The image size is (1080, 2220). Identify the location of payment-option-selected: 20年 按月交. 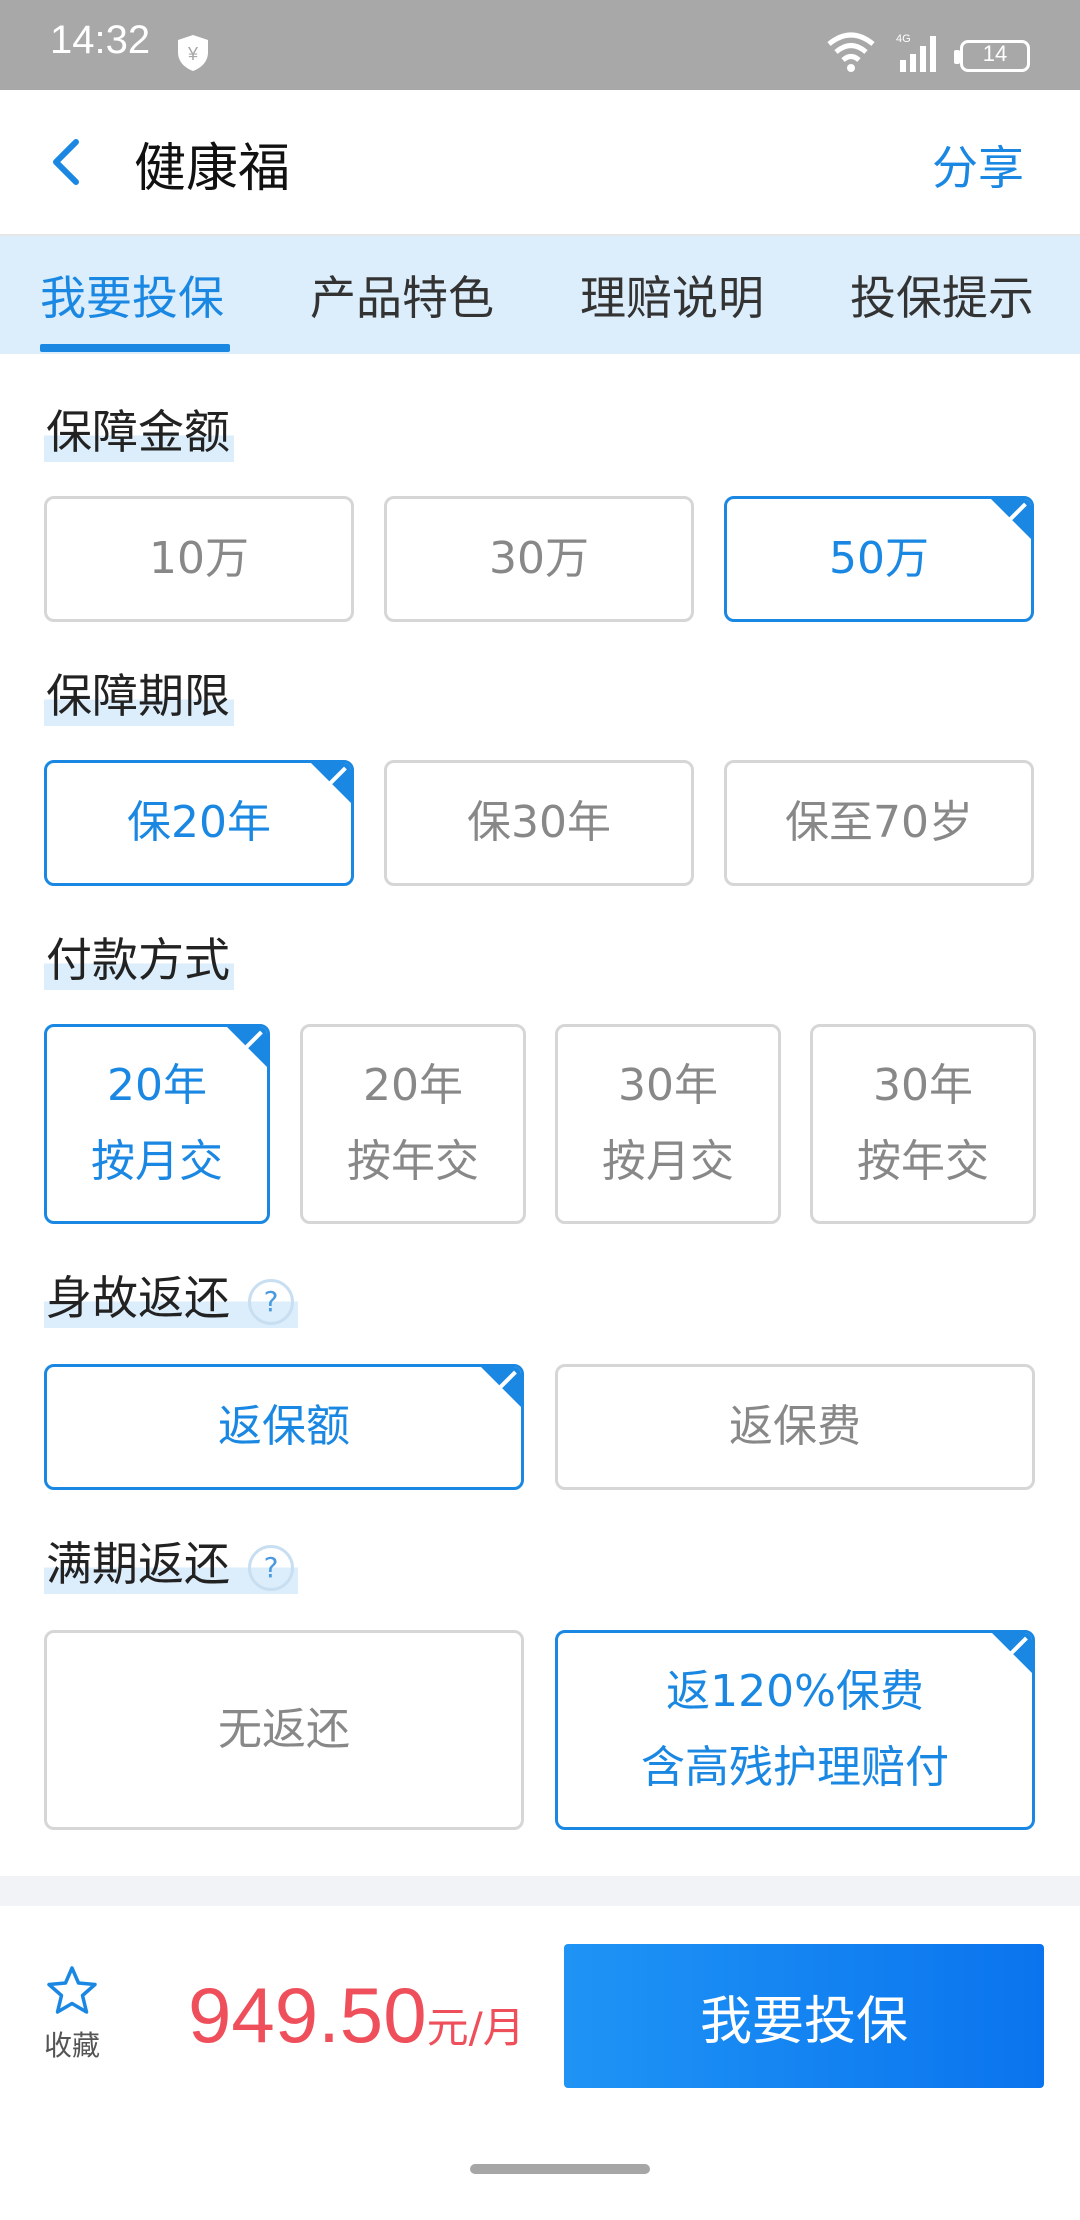
(157, 1124).